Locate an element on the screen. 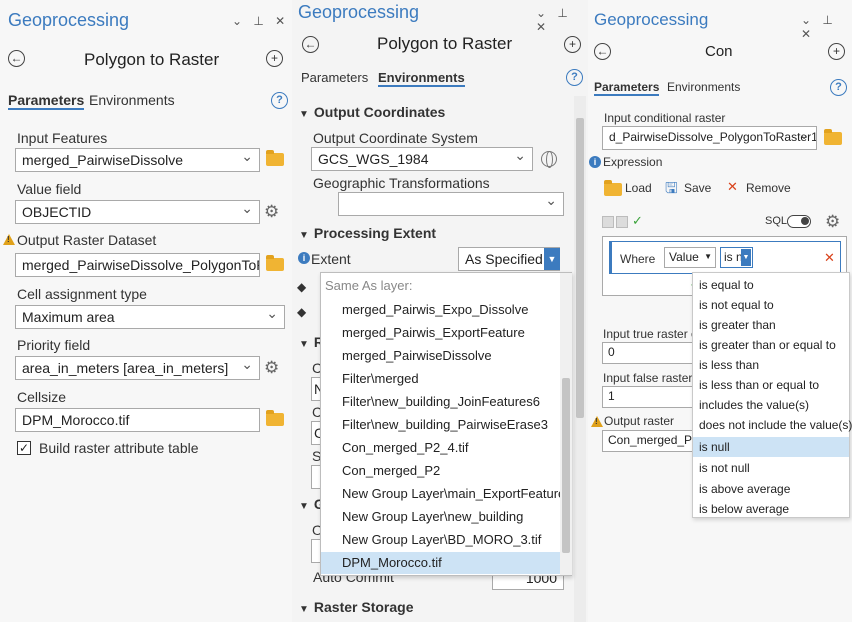  dropdown-option: merged_Pairwis_ExportFeature is located at coordinates (446, 333).